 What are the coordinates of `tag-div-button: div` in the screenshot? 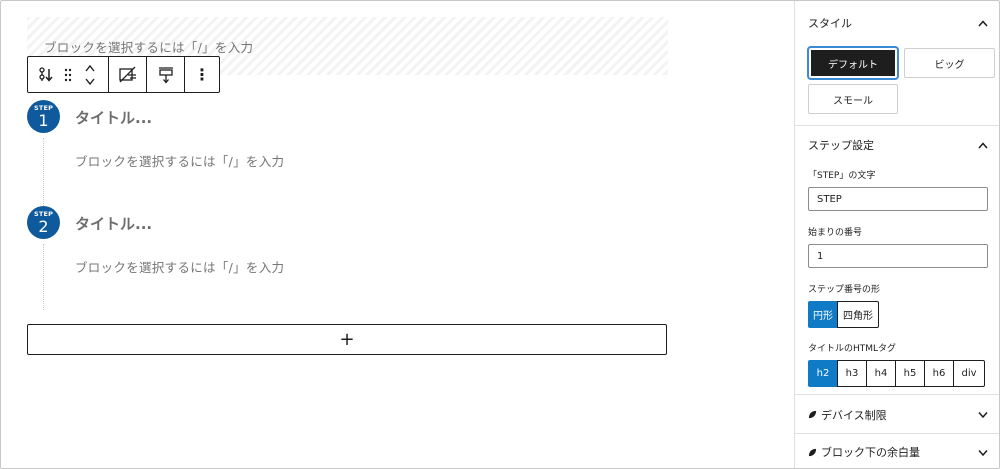 It's located at (969, 373).